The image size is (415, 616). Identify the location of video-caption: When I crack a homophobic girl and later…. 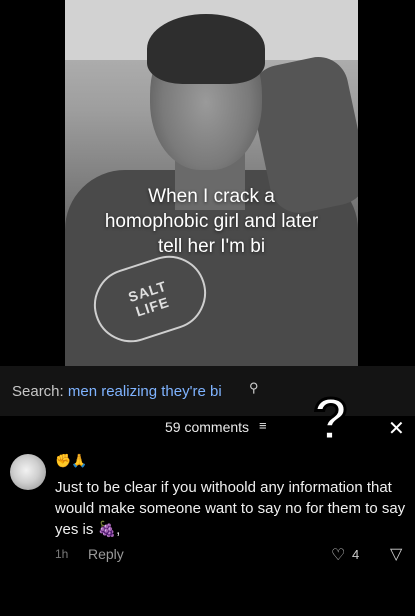
(211, 221).